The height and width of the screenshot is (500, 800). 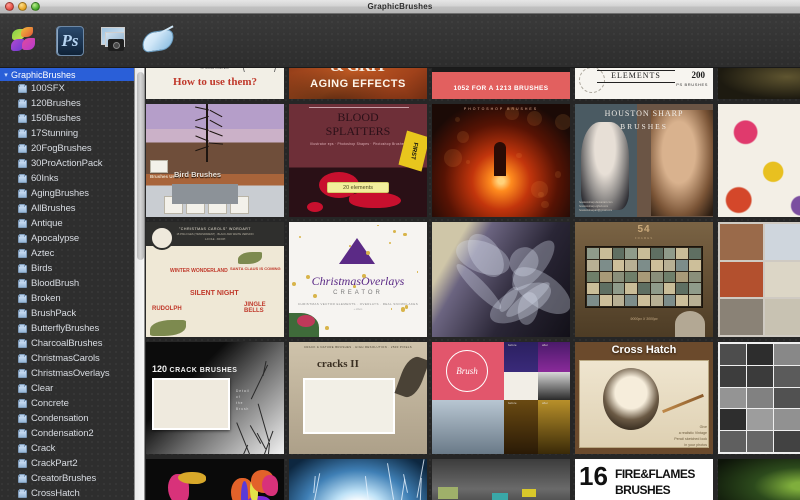 What do you see at coordinates (260, 381) in the screenshot?
I see `crack-line` at bounding box center [260, 381].